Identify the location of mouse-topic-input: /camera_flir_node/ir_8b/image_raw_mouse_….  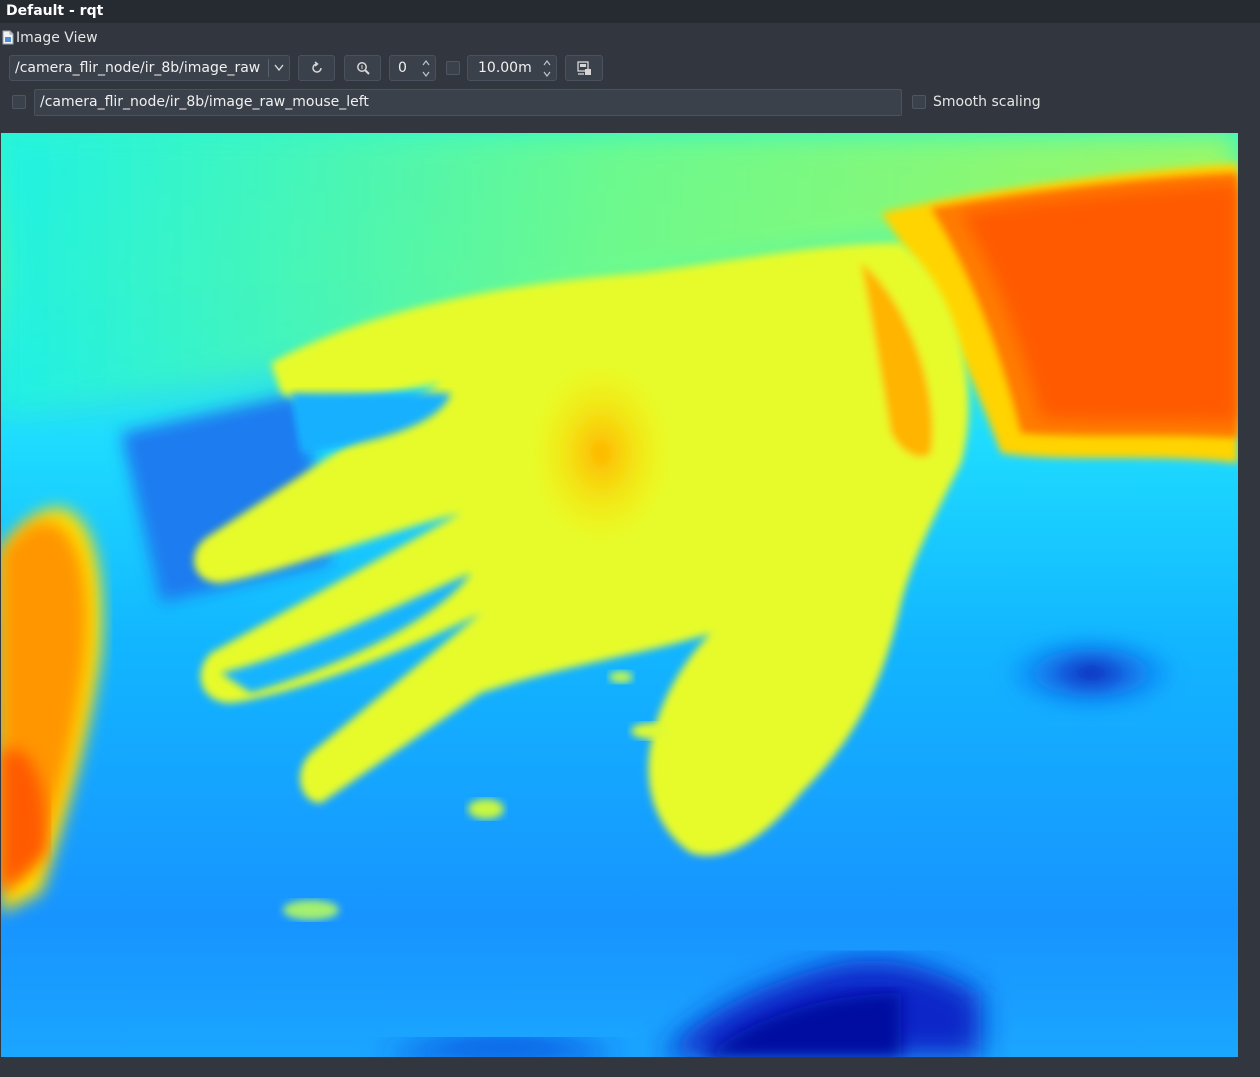
(468, 102).